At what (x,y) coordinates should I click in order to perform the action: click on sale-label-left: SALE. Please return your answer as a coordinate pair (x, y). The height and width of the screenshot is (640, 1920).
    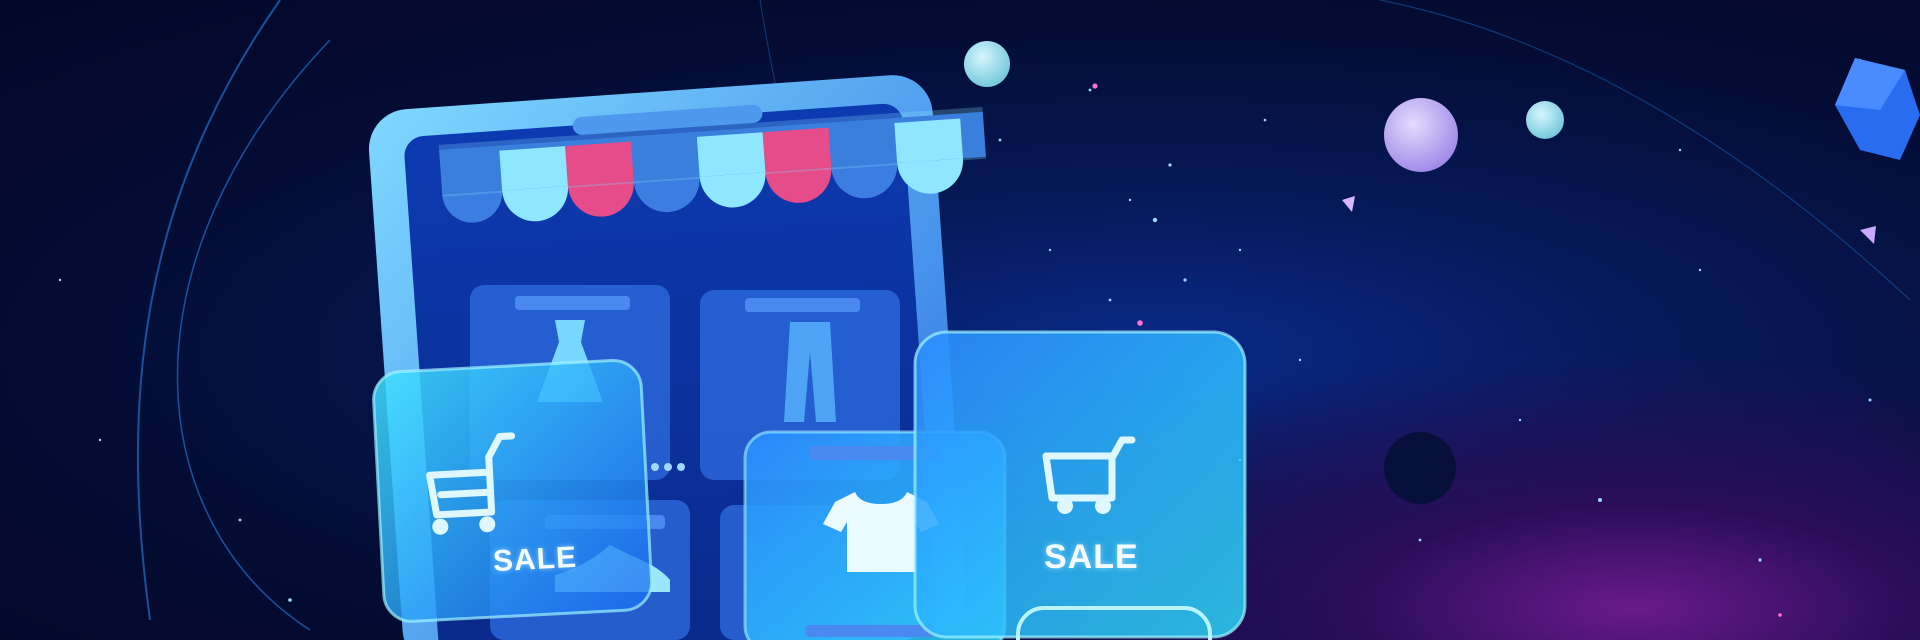
    Looking at the image, I should click on (535, 559).